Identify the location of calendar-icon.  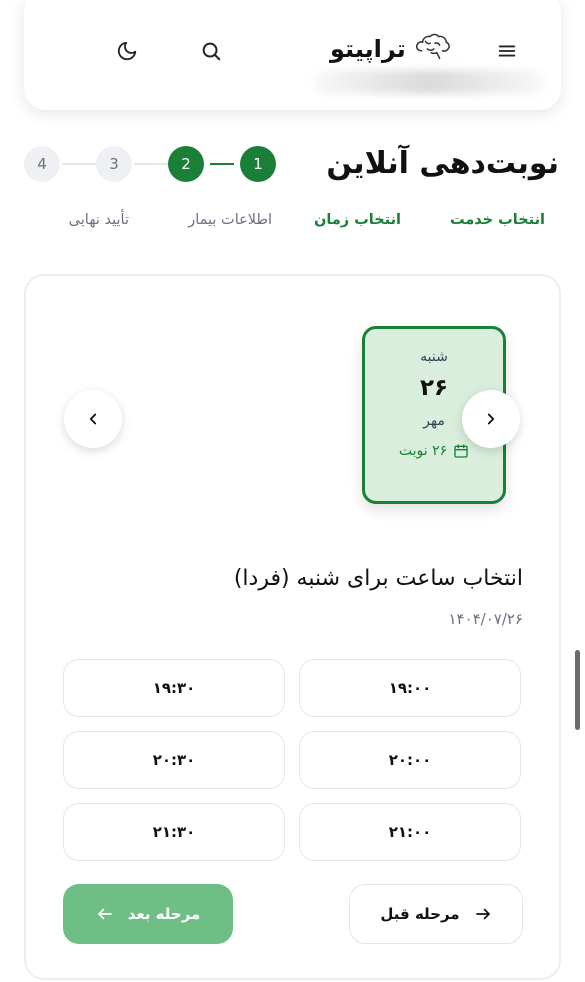
(461, 451).